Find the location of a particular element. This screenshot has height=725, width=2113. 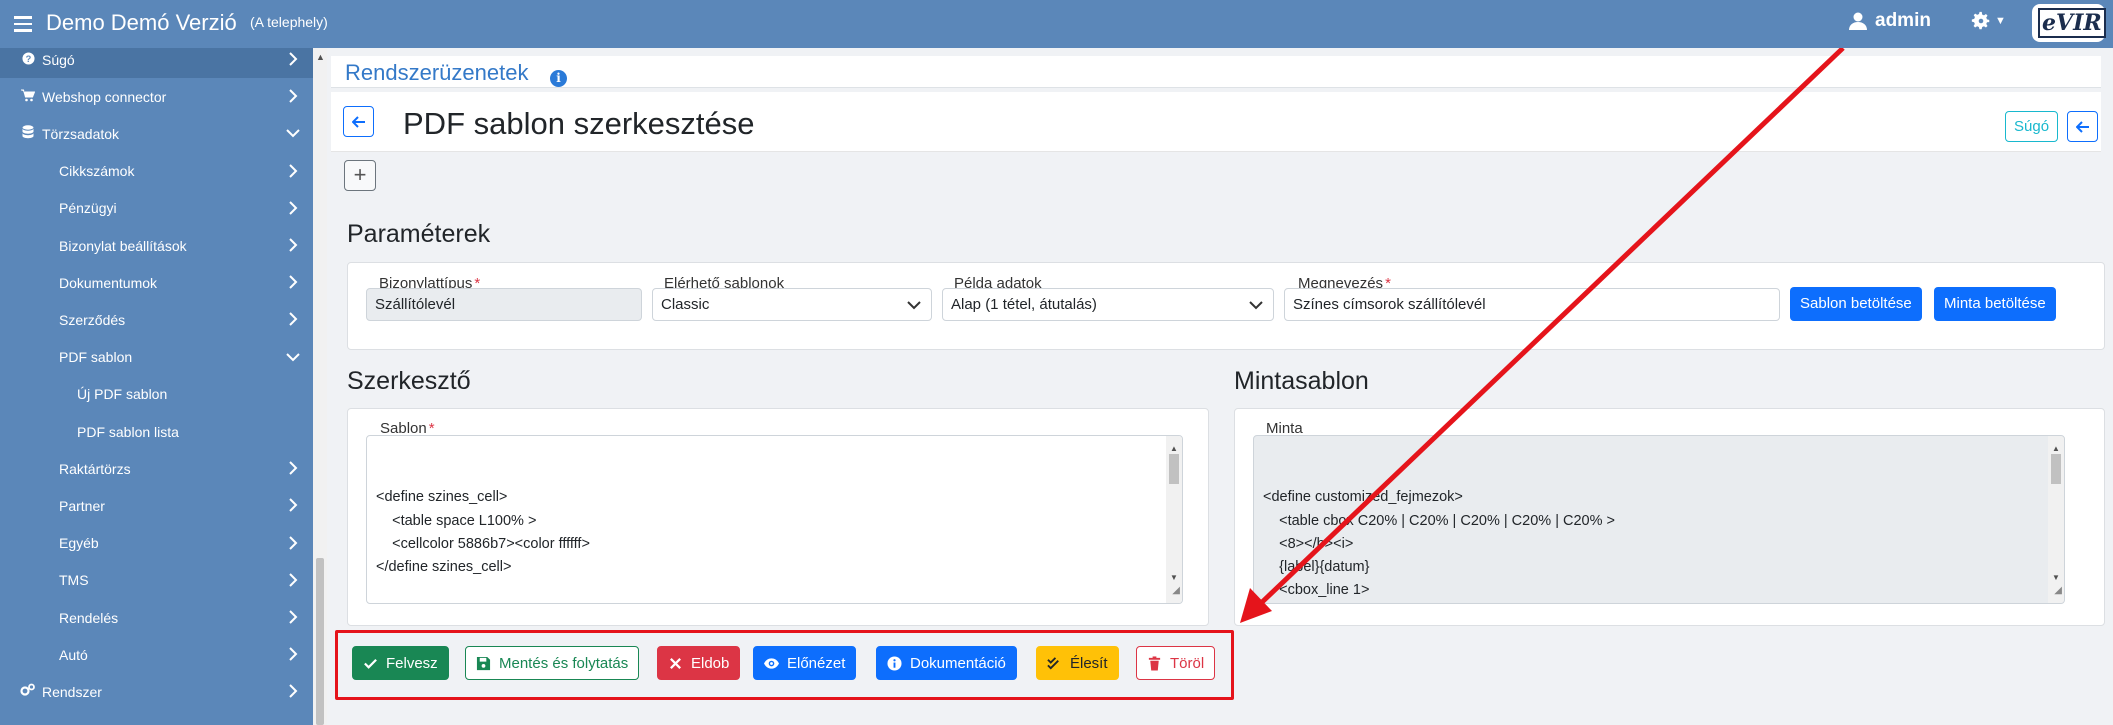

sidebar-item-label: Szerződés is located at coordinates (92, 319).